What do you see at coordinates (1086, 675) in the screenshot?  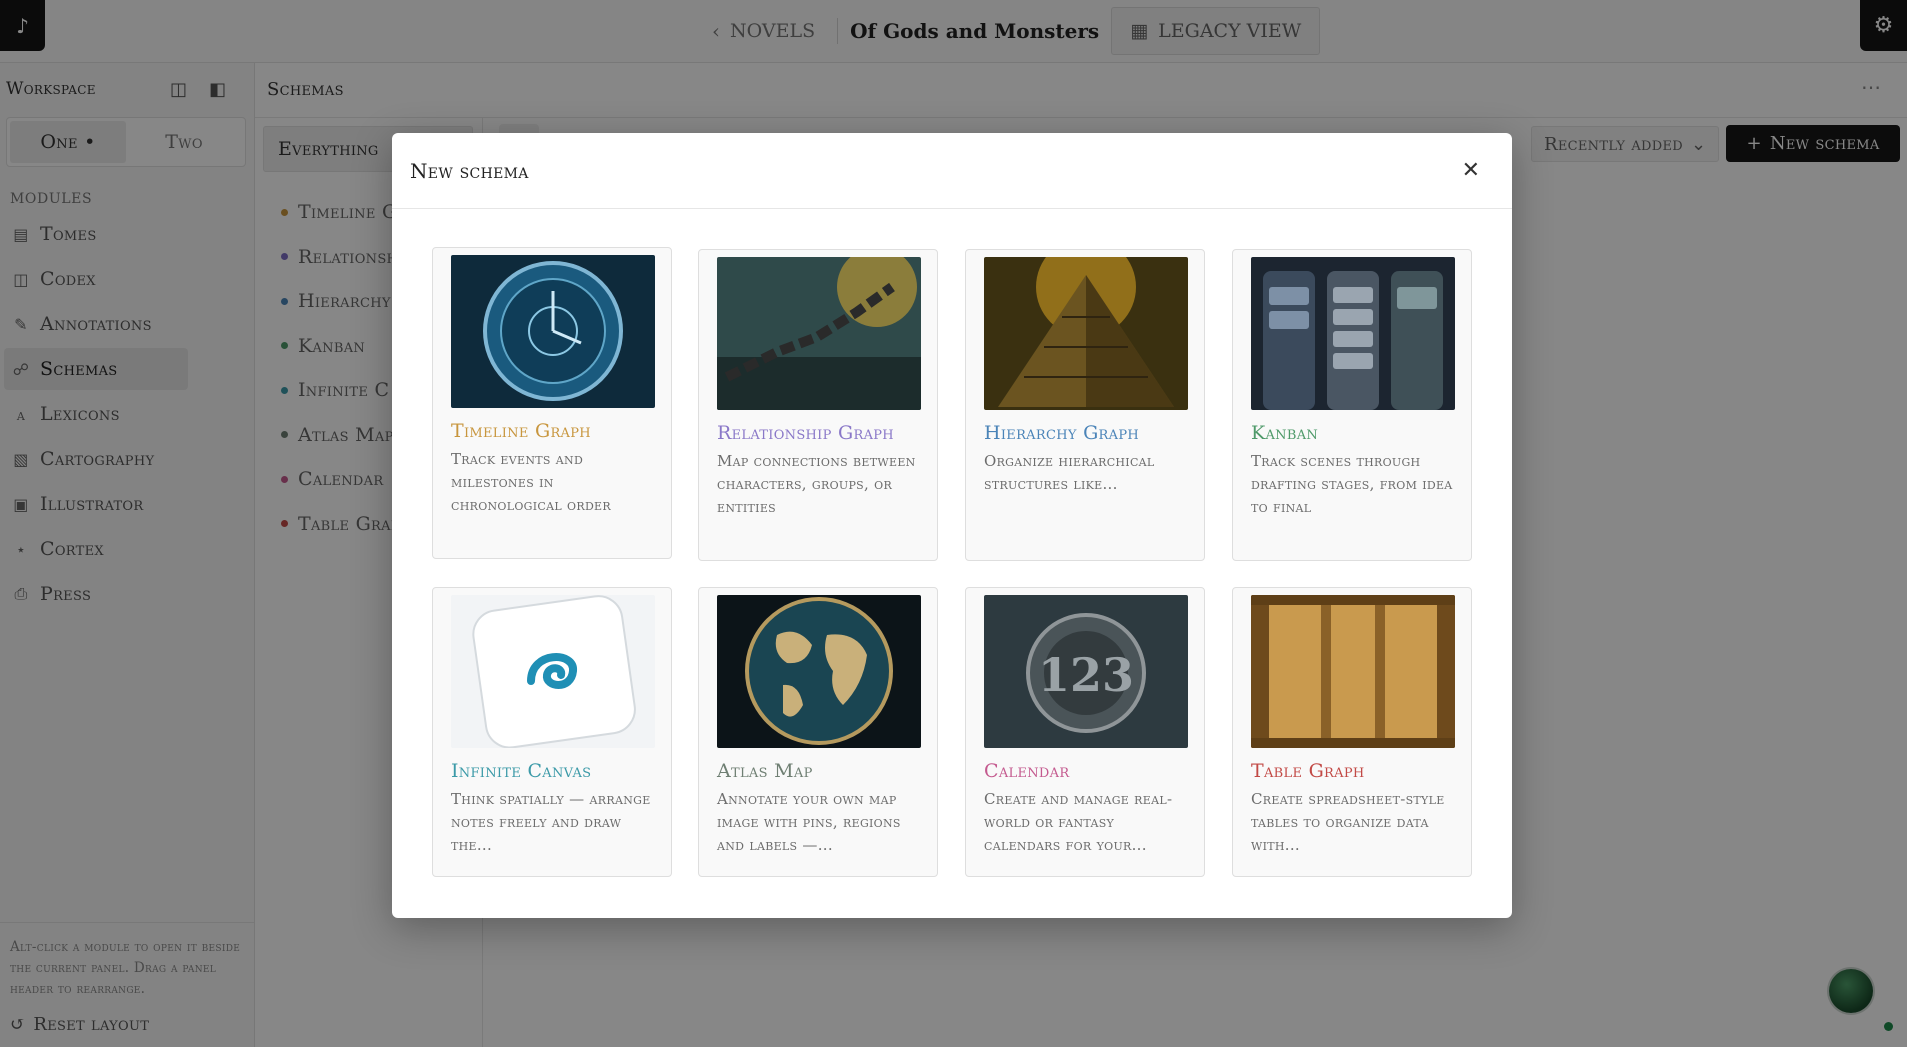 I see `svg-text: 123` at bounding box center [1086, 675].